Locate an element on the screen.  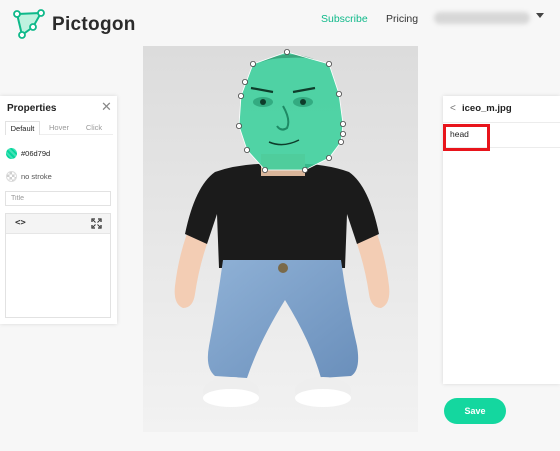
annotation-highlight-box is located at coordinates (466, 137).